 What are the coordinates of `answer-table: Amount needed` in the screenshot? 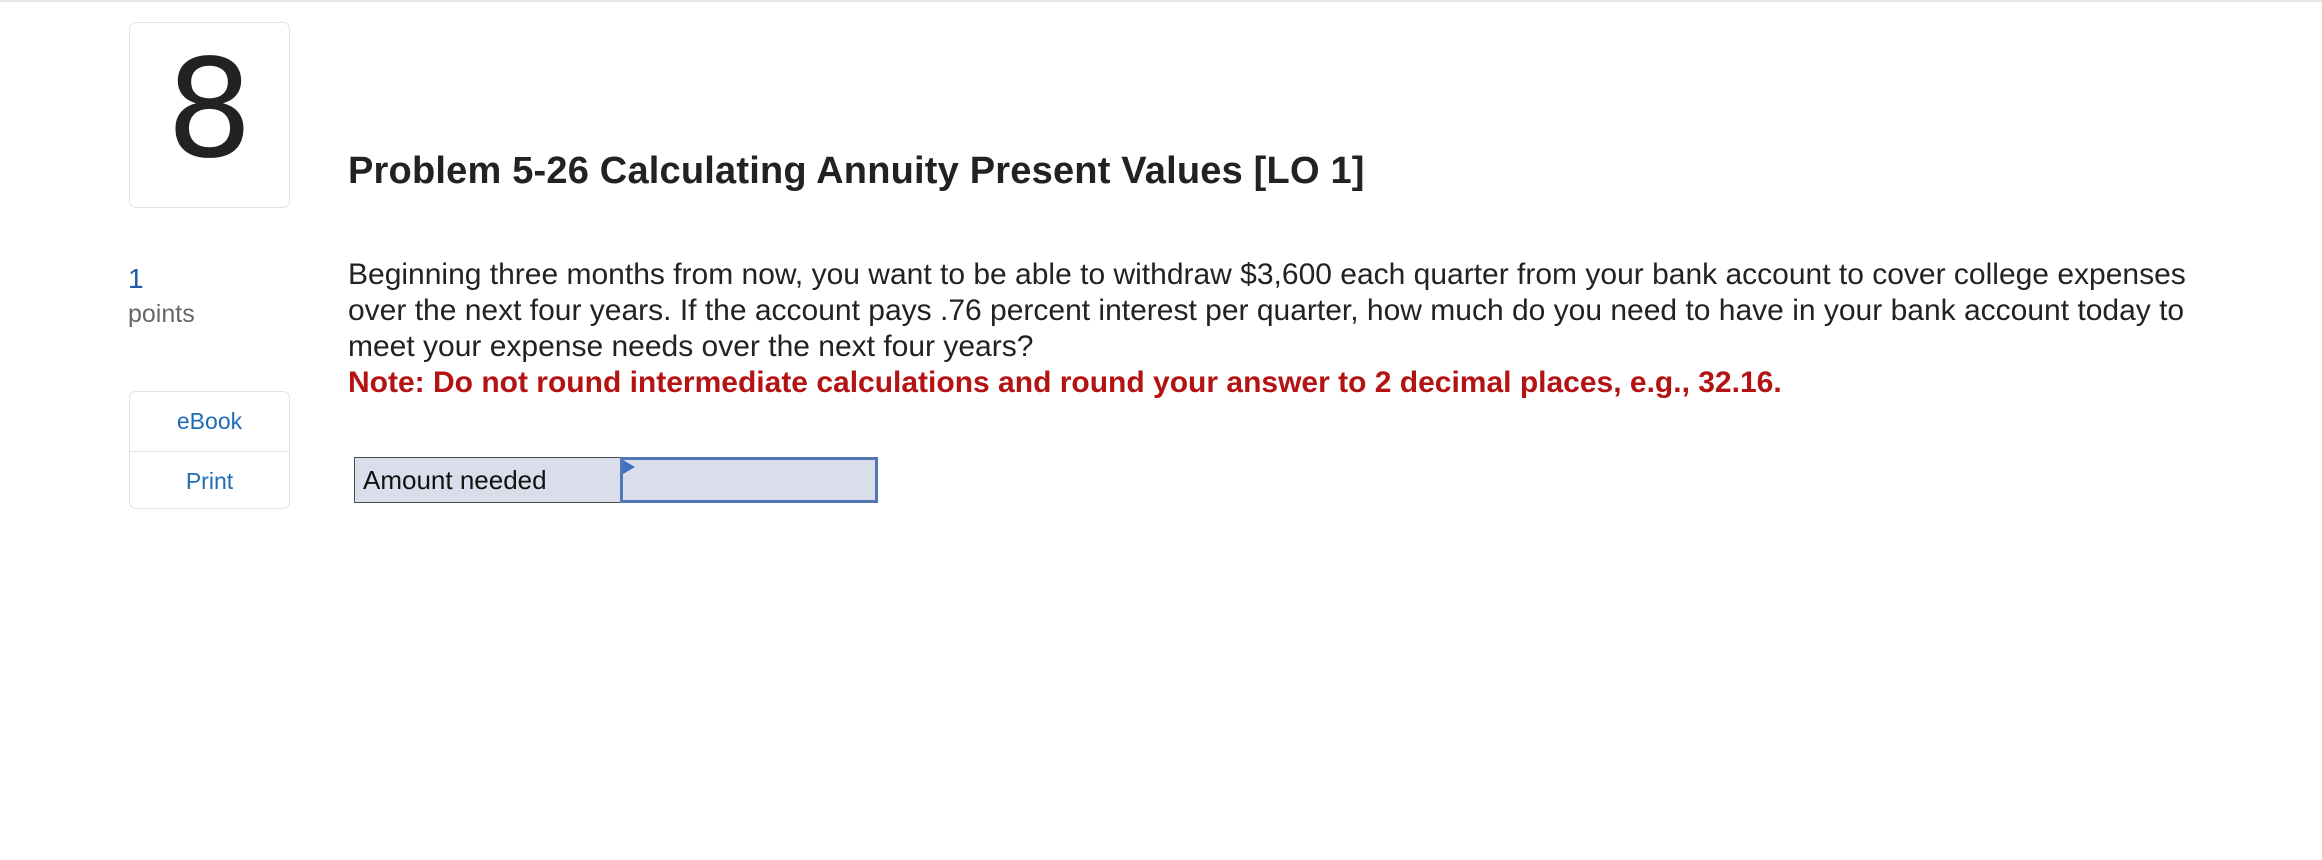 It's located at (616, 480).